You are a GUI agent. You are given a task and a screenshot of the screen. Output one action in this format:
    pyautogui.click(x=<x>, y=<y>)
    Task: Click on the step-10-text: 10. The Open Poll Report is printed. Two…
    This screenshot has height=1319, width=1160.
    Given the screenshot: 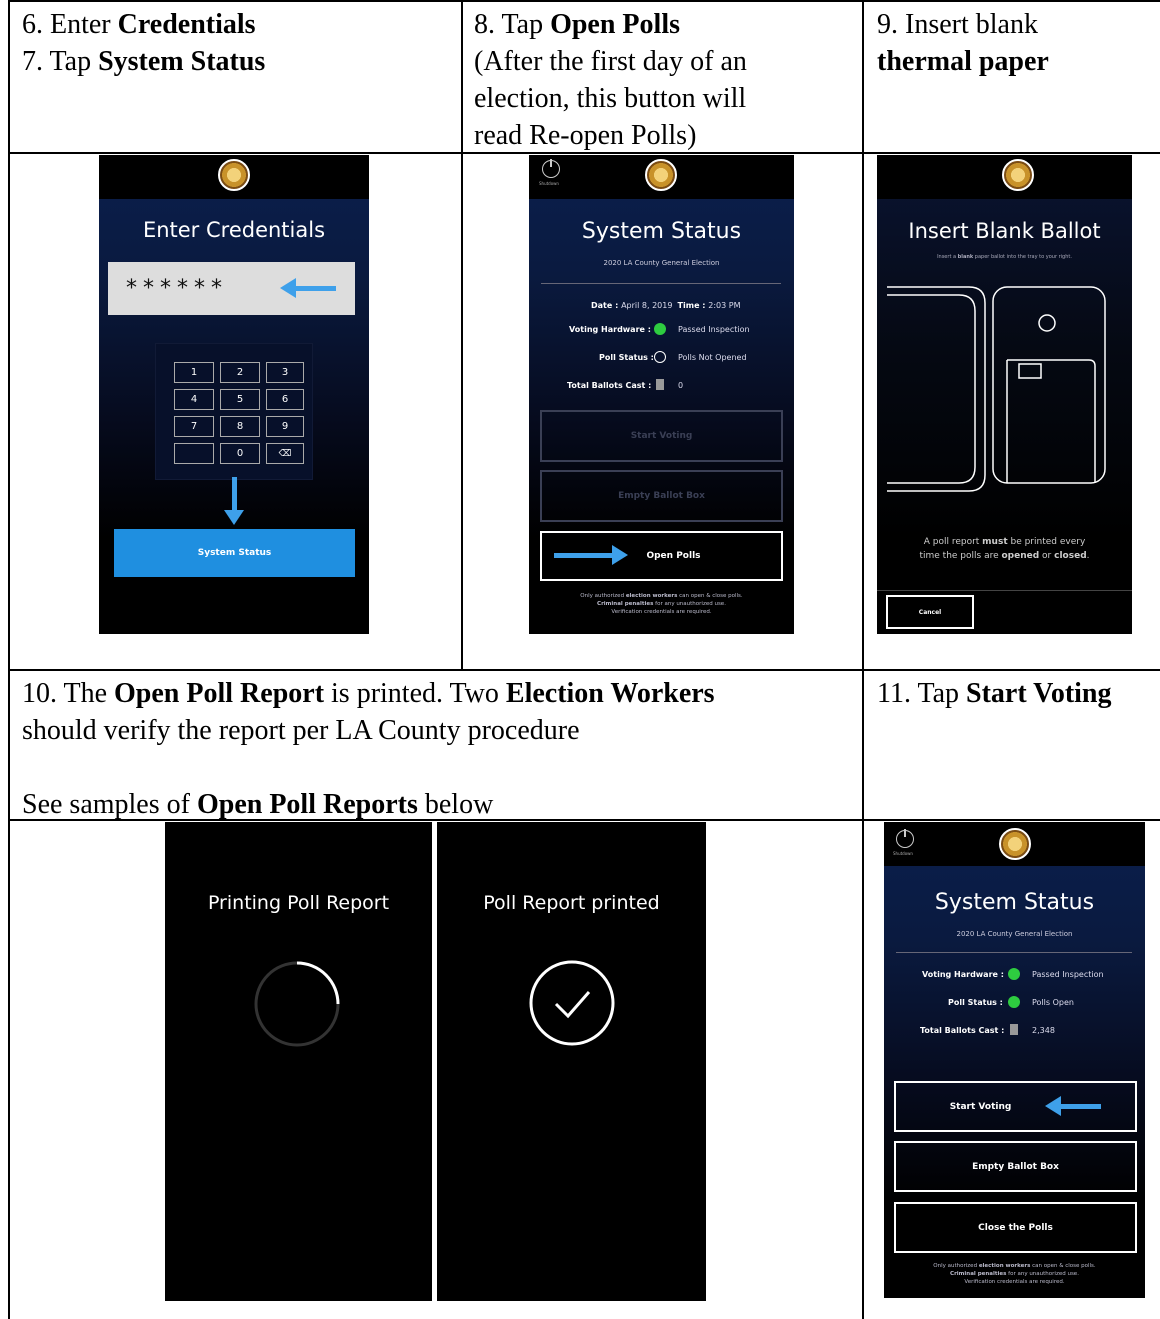 What is the action you would take?
    pyautogui.click(x=368, y=749)
    